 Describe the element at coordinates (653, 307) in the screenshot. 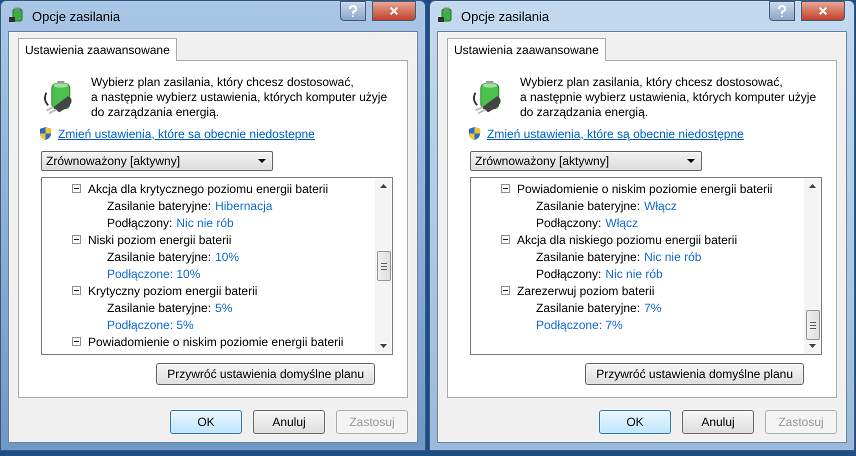

I see `setting-value: 7%` at that location.